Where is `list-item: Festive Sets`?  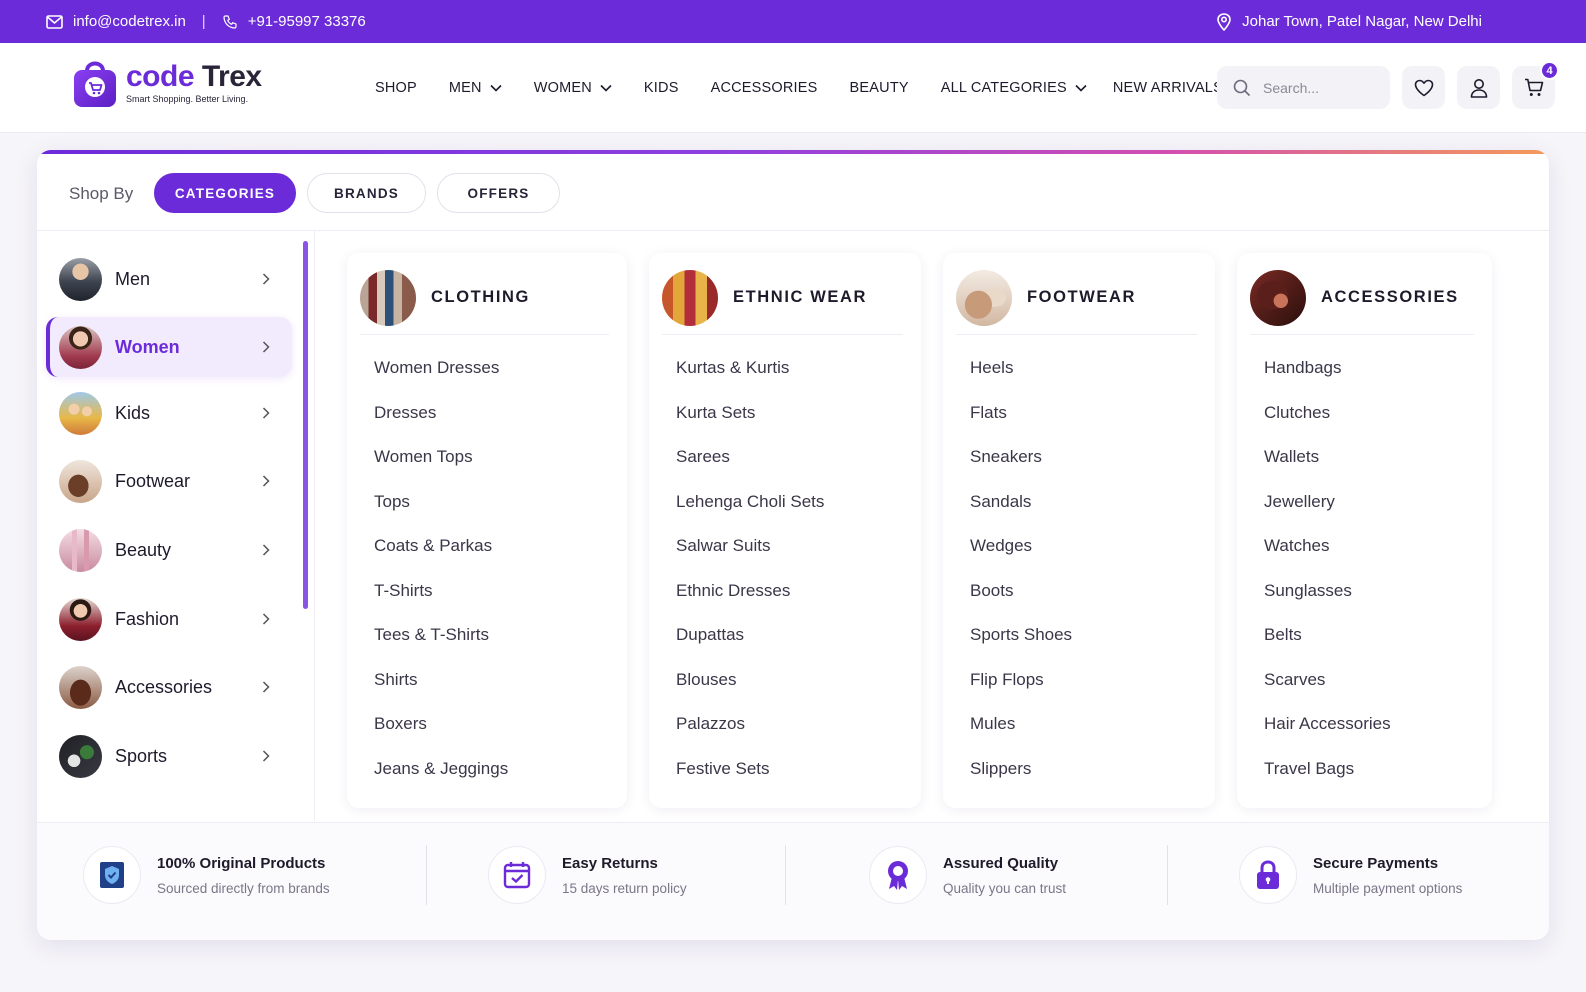 list-item: Festive Sets is located at coordinates (750, 780).